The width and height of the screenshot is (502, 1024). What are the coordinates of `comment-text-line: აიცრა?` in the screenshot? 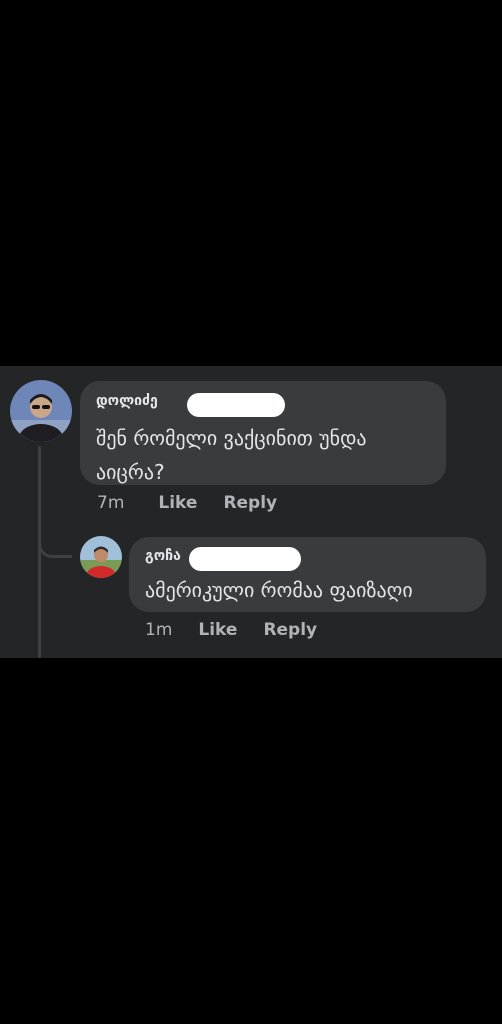 It's located at (130, 472).